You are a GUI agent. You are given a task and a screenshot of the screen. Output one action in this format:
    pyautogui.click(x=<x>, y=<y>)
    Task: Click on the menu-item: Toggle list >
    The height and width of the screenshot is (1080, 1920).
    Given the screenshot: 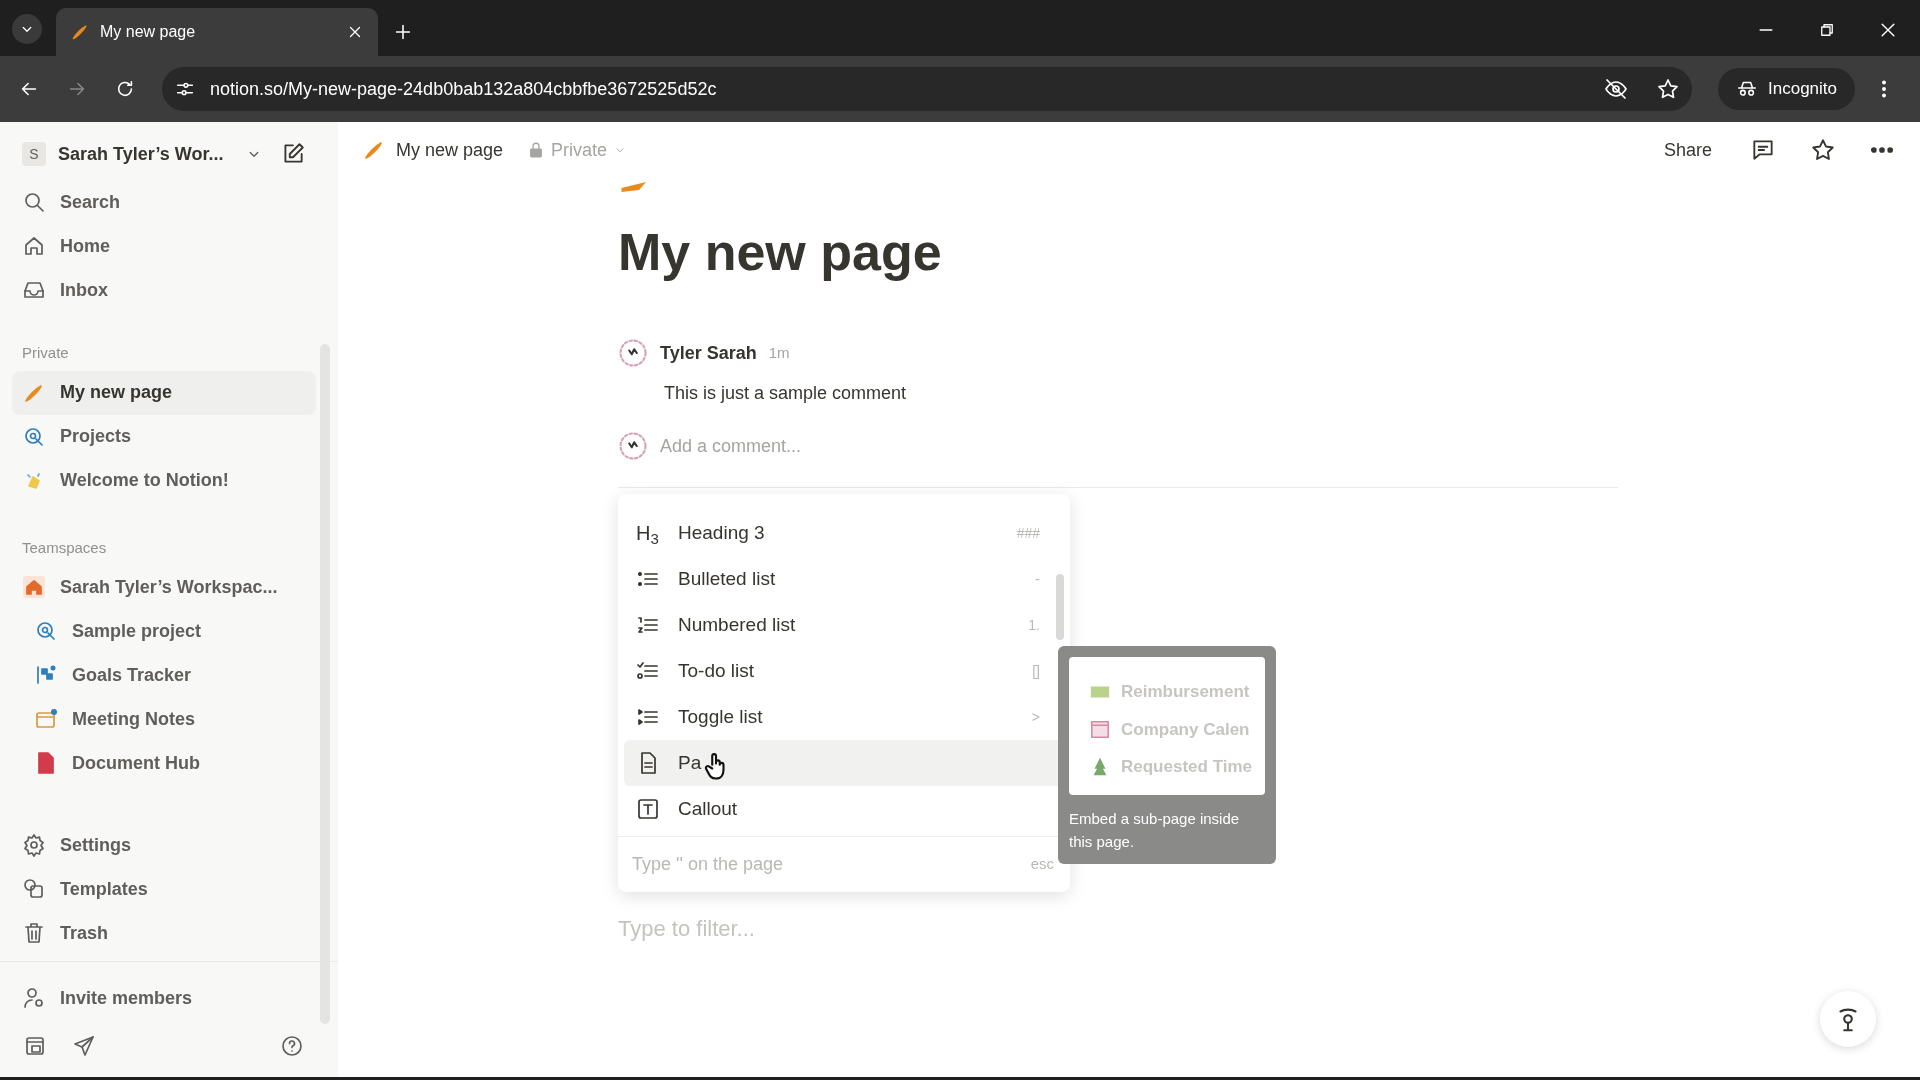 What is the action you would take?
    pyautogui.click(x=844, y=717)
    